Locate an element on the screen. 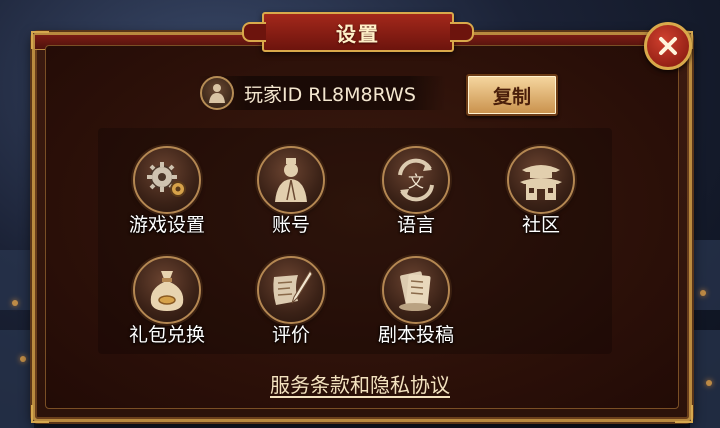 This screenshot has height=428, width=720. gears-icon is located at coordinates (167, 180).